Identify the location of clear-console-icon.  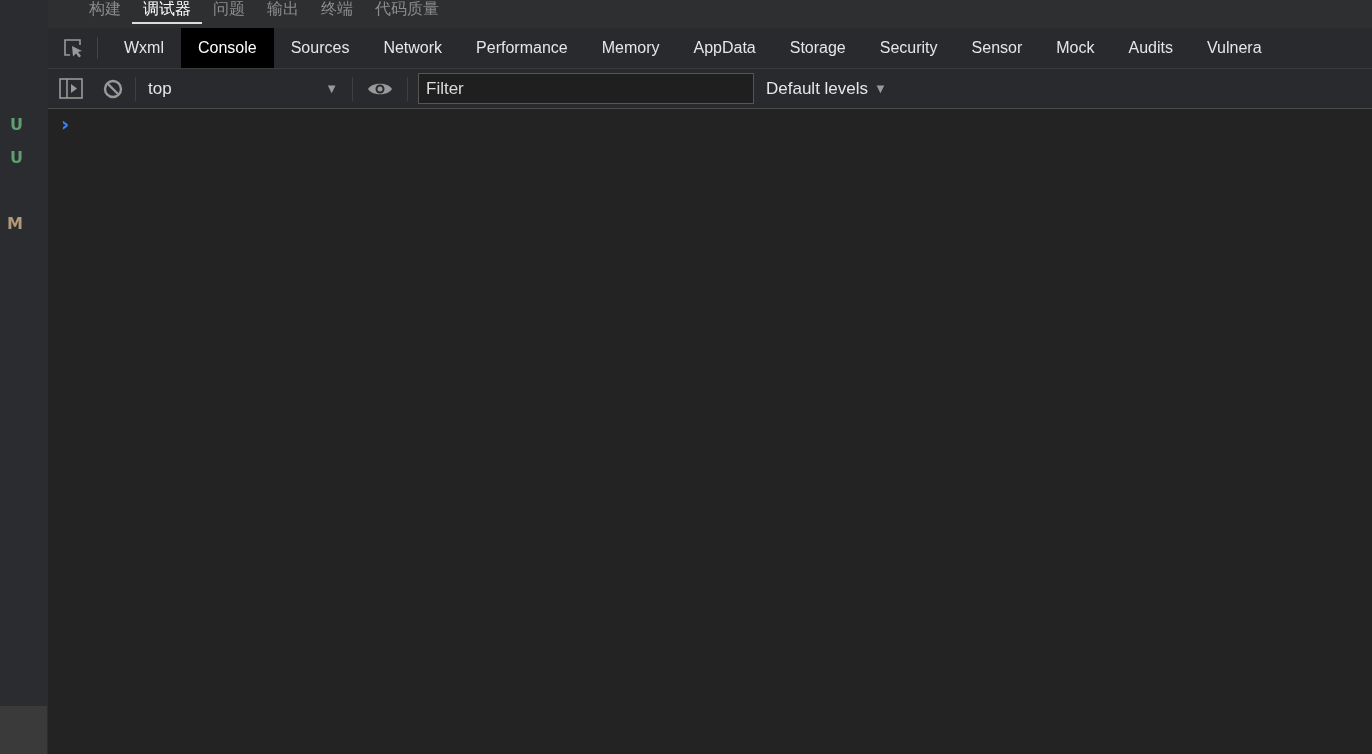
(113, 88).